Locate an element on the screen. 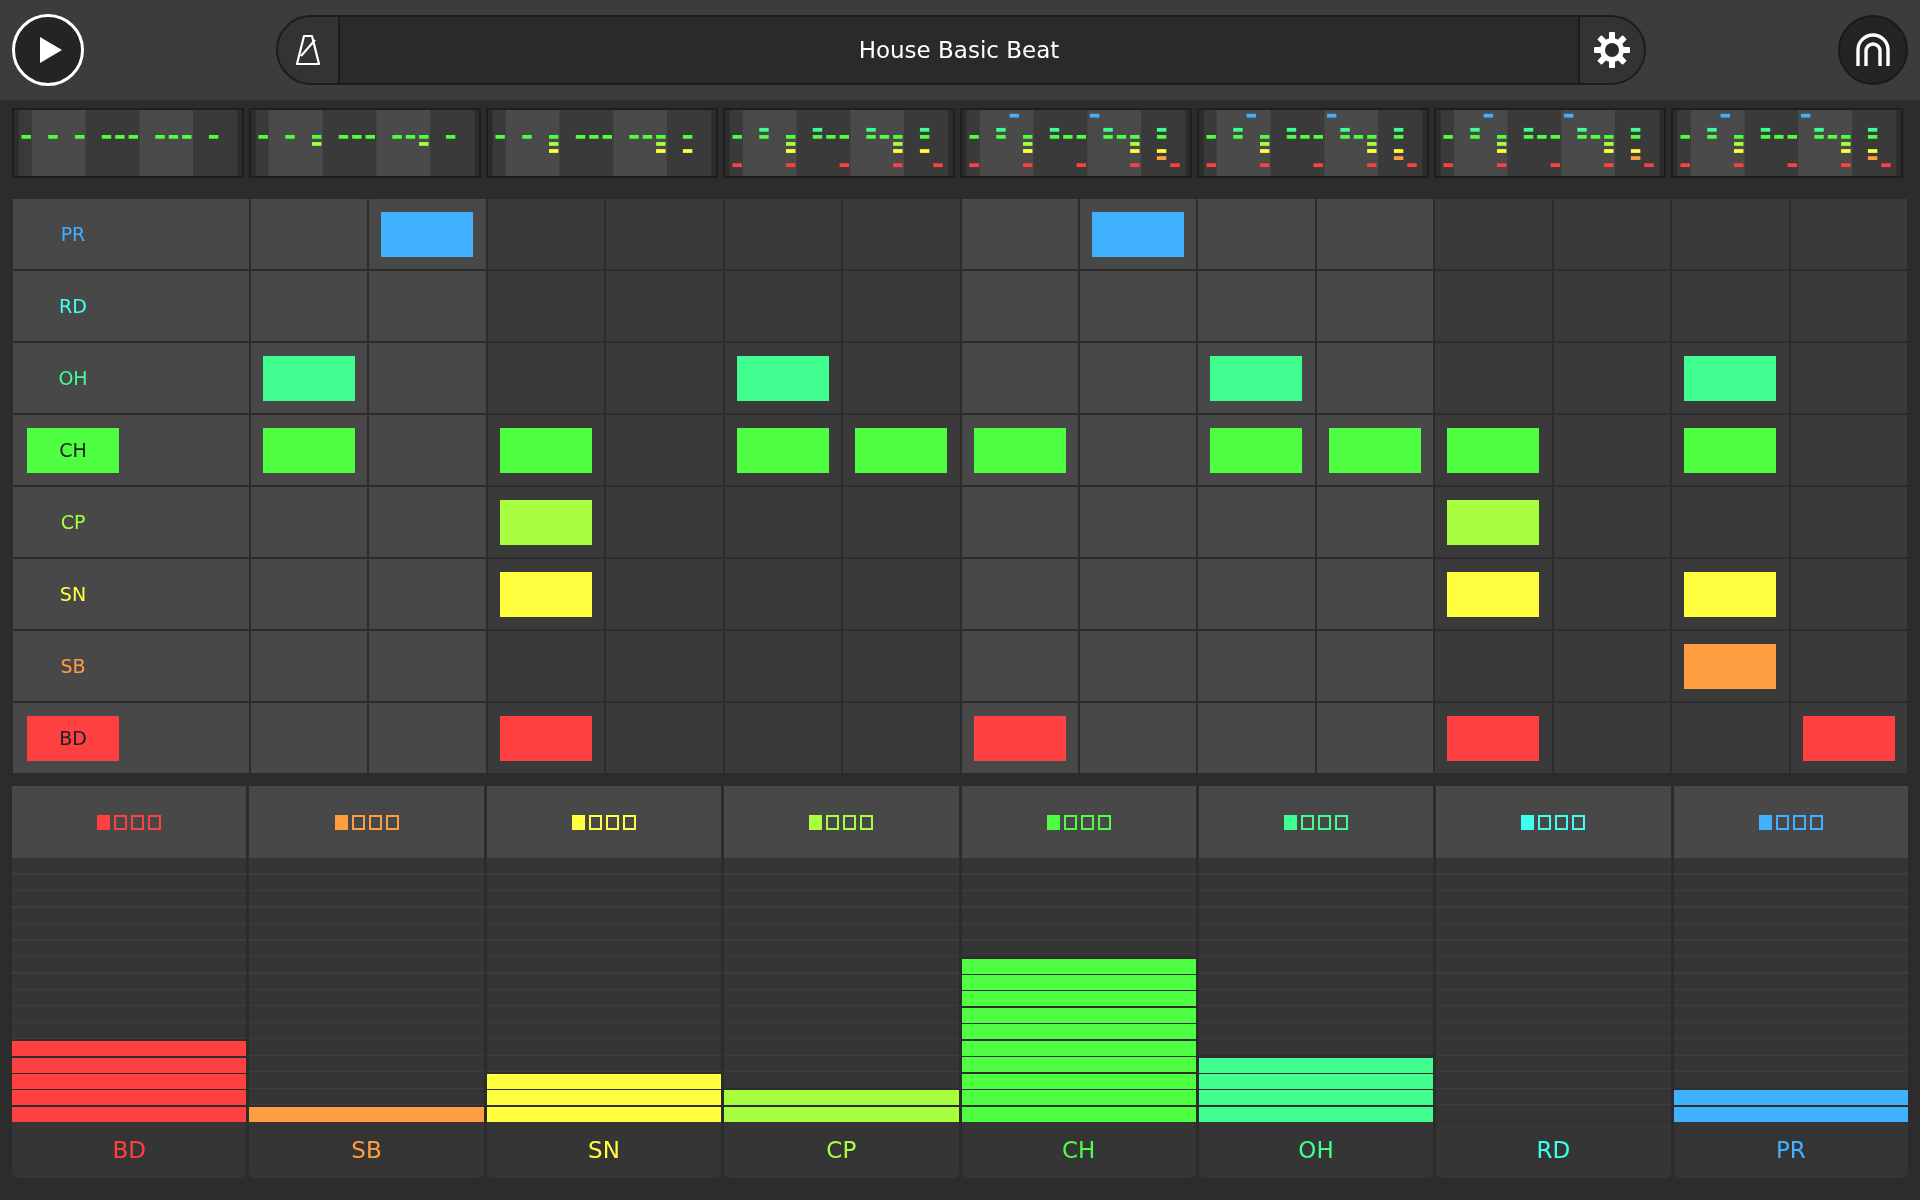  track-label-cell: SN is located at coordinates (131, 594).